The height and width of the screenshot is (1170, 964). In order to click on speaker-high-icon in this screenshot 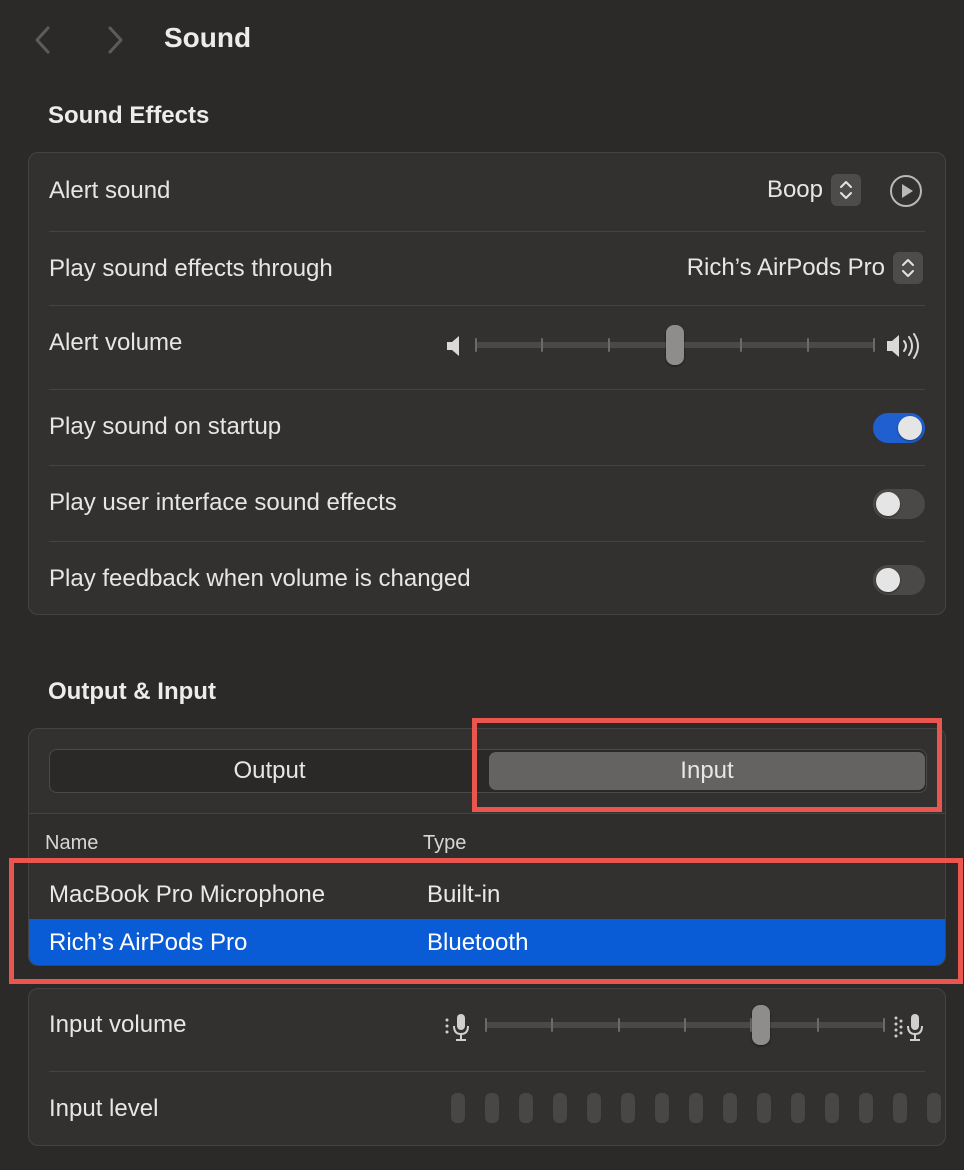, I will do `click(903, 346)`.